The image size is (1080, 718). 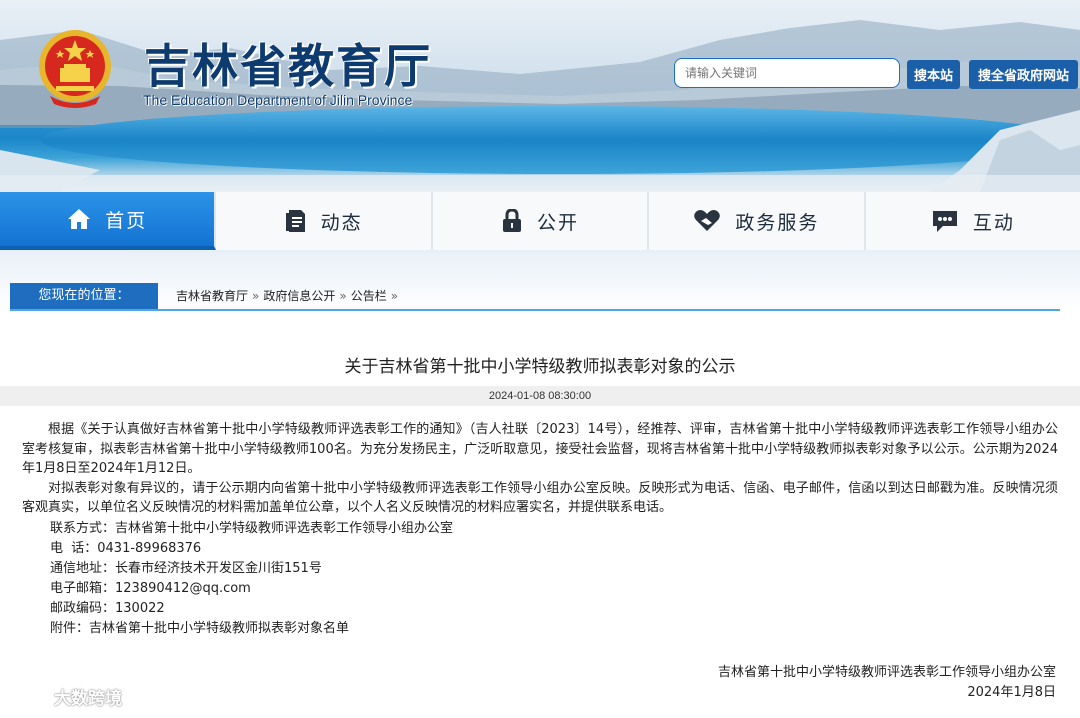 I want to click on watermark: 大数跨境, so click(x=66, y=696).